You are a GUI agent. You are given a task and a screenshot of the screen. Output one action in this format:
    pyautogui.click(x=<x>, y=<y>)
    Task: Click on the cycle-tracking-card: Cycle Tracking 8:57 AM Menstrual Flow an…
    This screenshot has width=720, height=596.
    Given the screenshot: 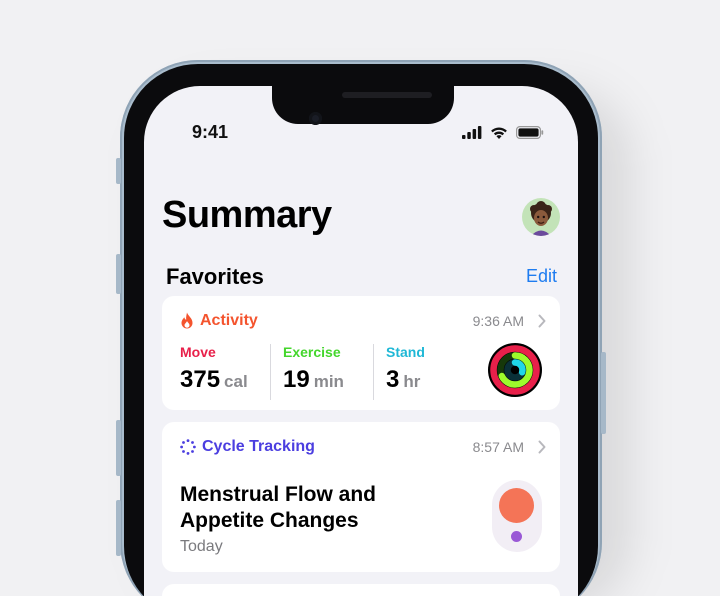 What is the action you would take?
    pyautogui.click(x=361, y=497)
    